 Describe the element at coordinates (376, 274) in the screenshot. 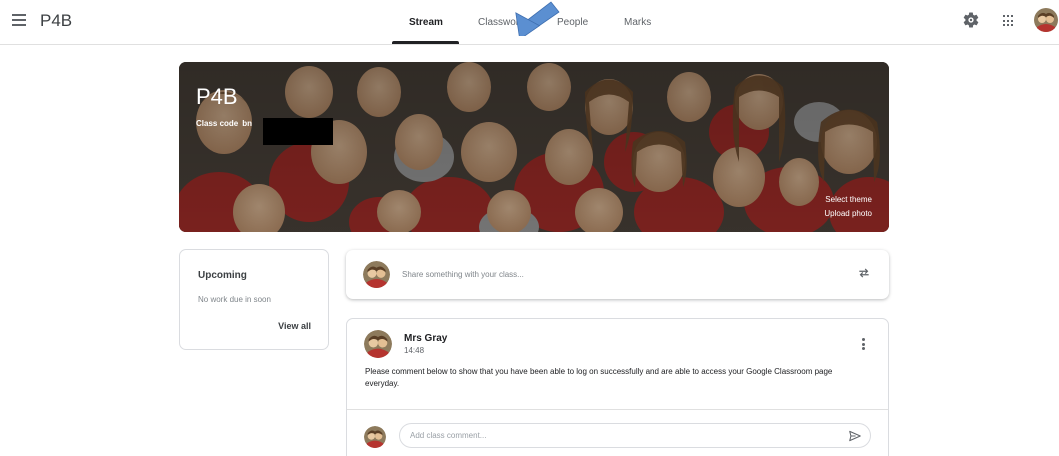

I see `user-avatar` at that location.